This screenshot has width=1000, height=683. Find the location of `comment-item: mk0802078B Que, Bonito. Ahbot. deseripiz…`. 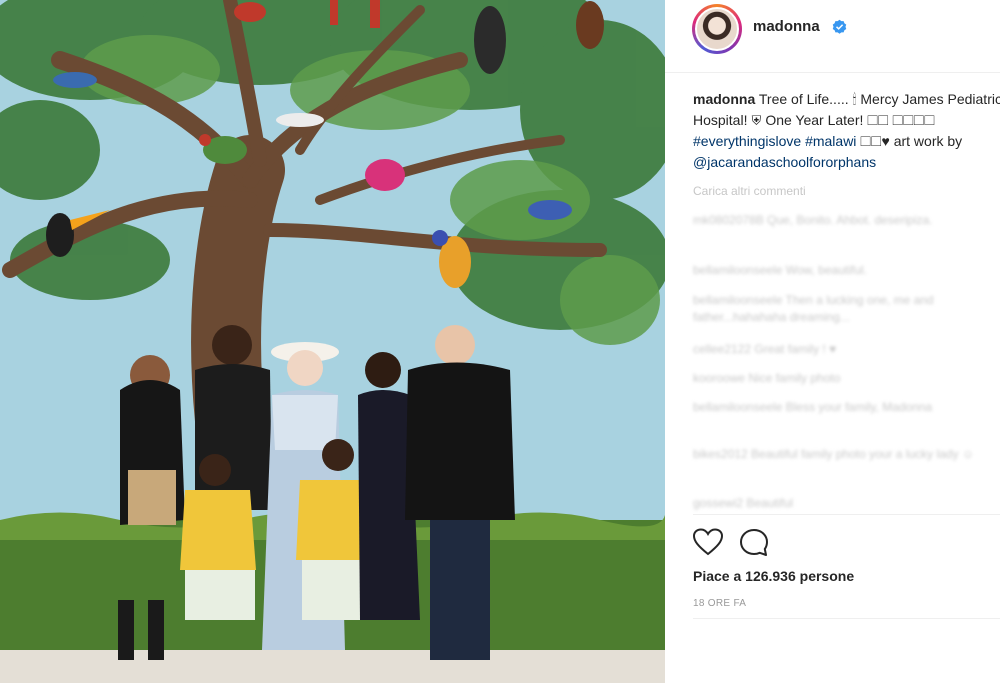

comment-item: mk0802078B Que, Bonito. Ahbot. deseripiz… is located at coordinates (813, 220).